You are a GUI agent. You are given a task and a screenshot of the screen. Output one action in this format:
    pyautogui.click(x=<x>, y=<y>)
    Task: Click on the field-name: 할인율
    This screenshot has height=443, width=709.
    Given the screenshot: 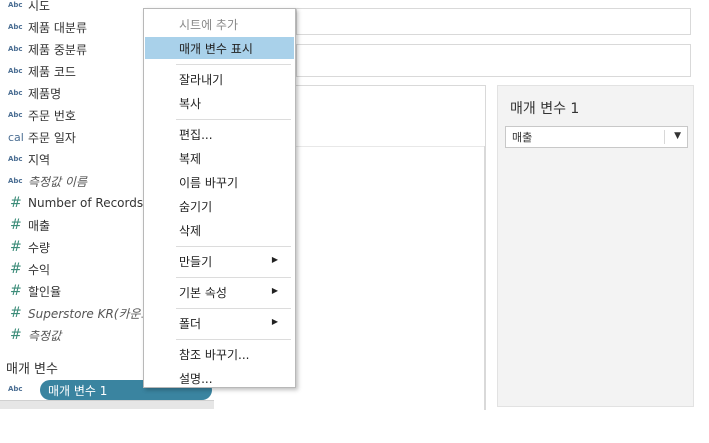 What is the action you would take?
    pyautogui.click(x=45, y=291)
    